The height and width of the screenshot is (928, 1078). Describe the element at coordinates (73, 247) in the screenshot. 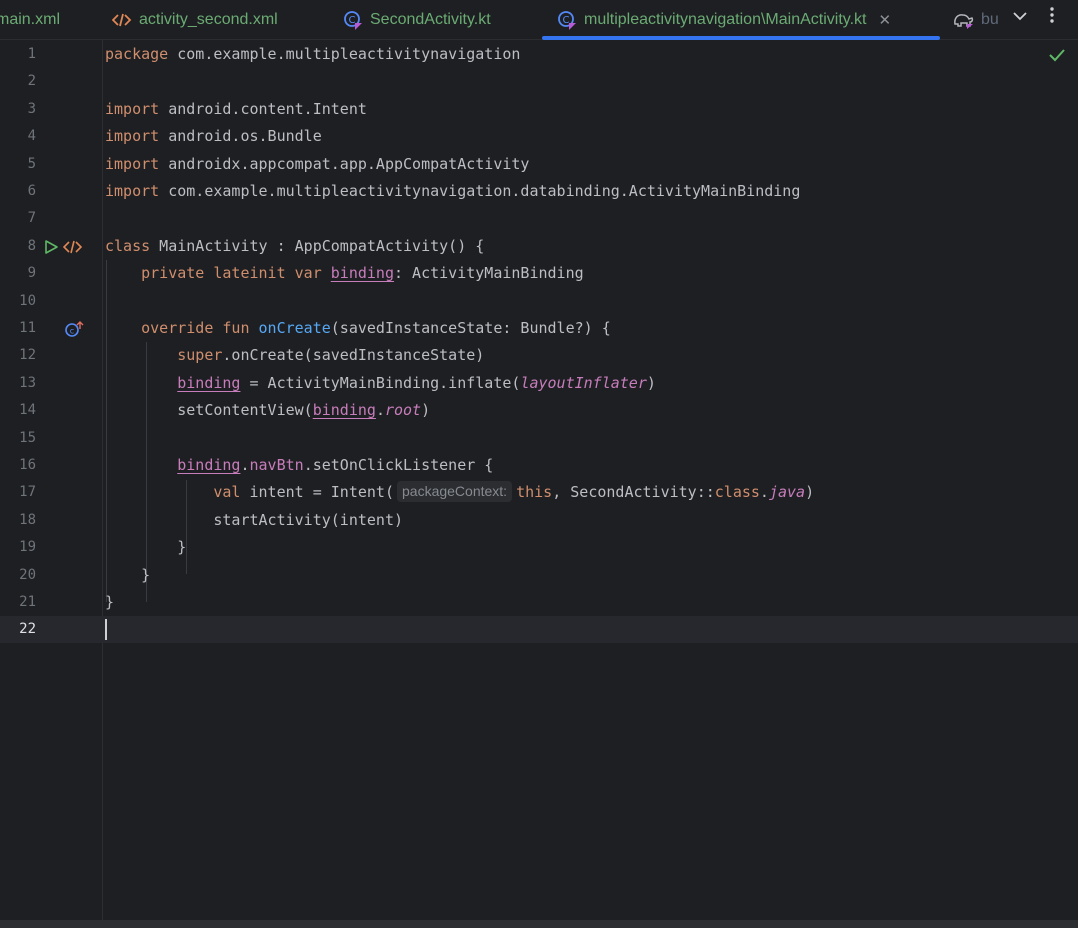

I see `layout-xml-icon` at that location.